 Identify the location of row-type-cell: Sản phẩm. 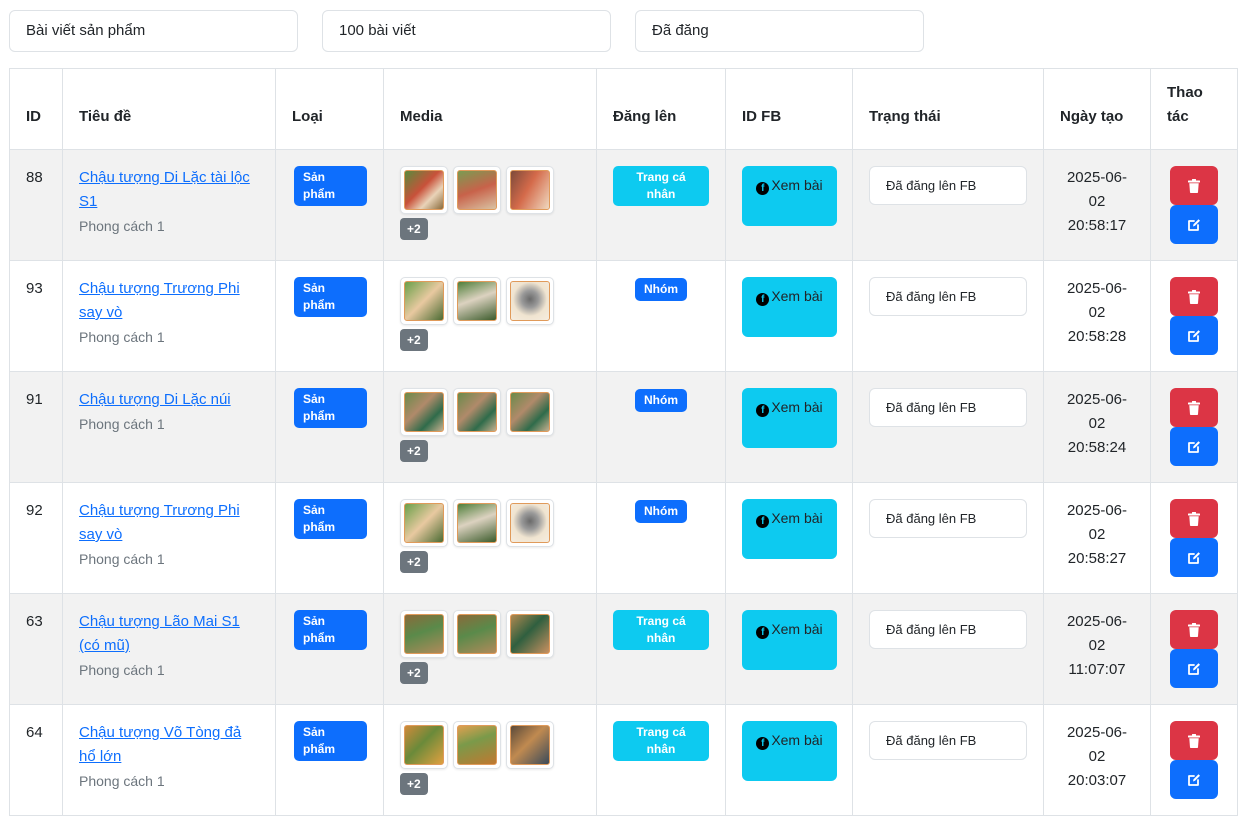
(329, 205).